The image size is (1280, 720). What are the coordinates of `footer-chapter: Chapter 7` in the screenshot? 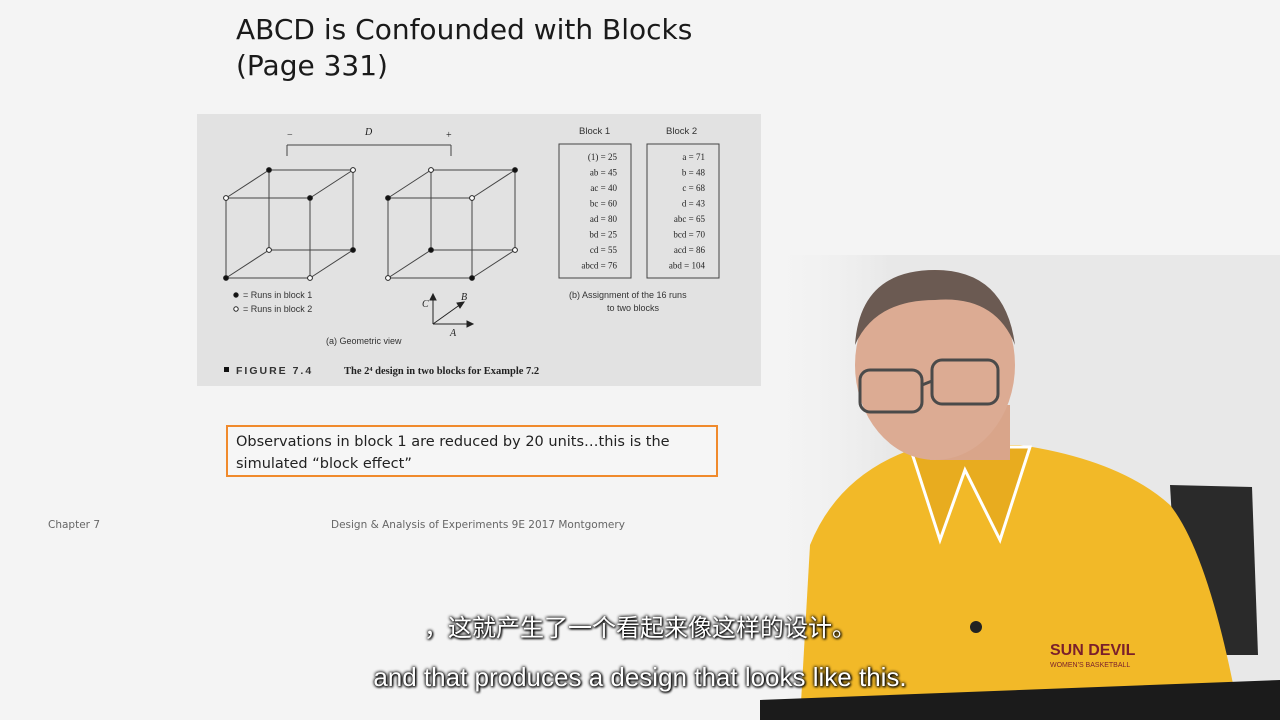 It's located at (74, 525).